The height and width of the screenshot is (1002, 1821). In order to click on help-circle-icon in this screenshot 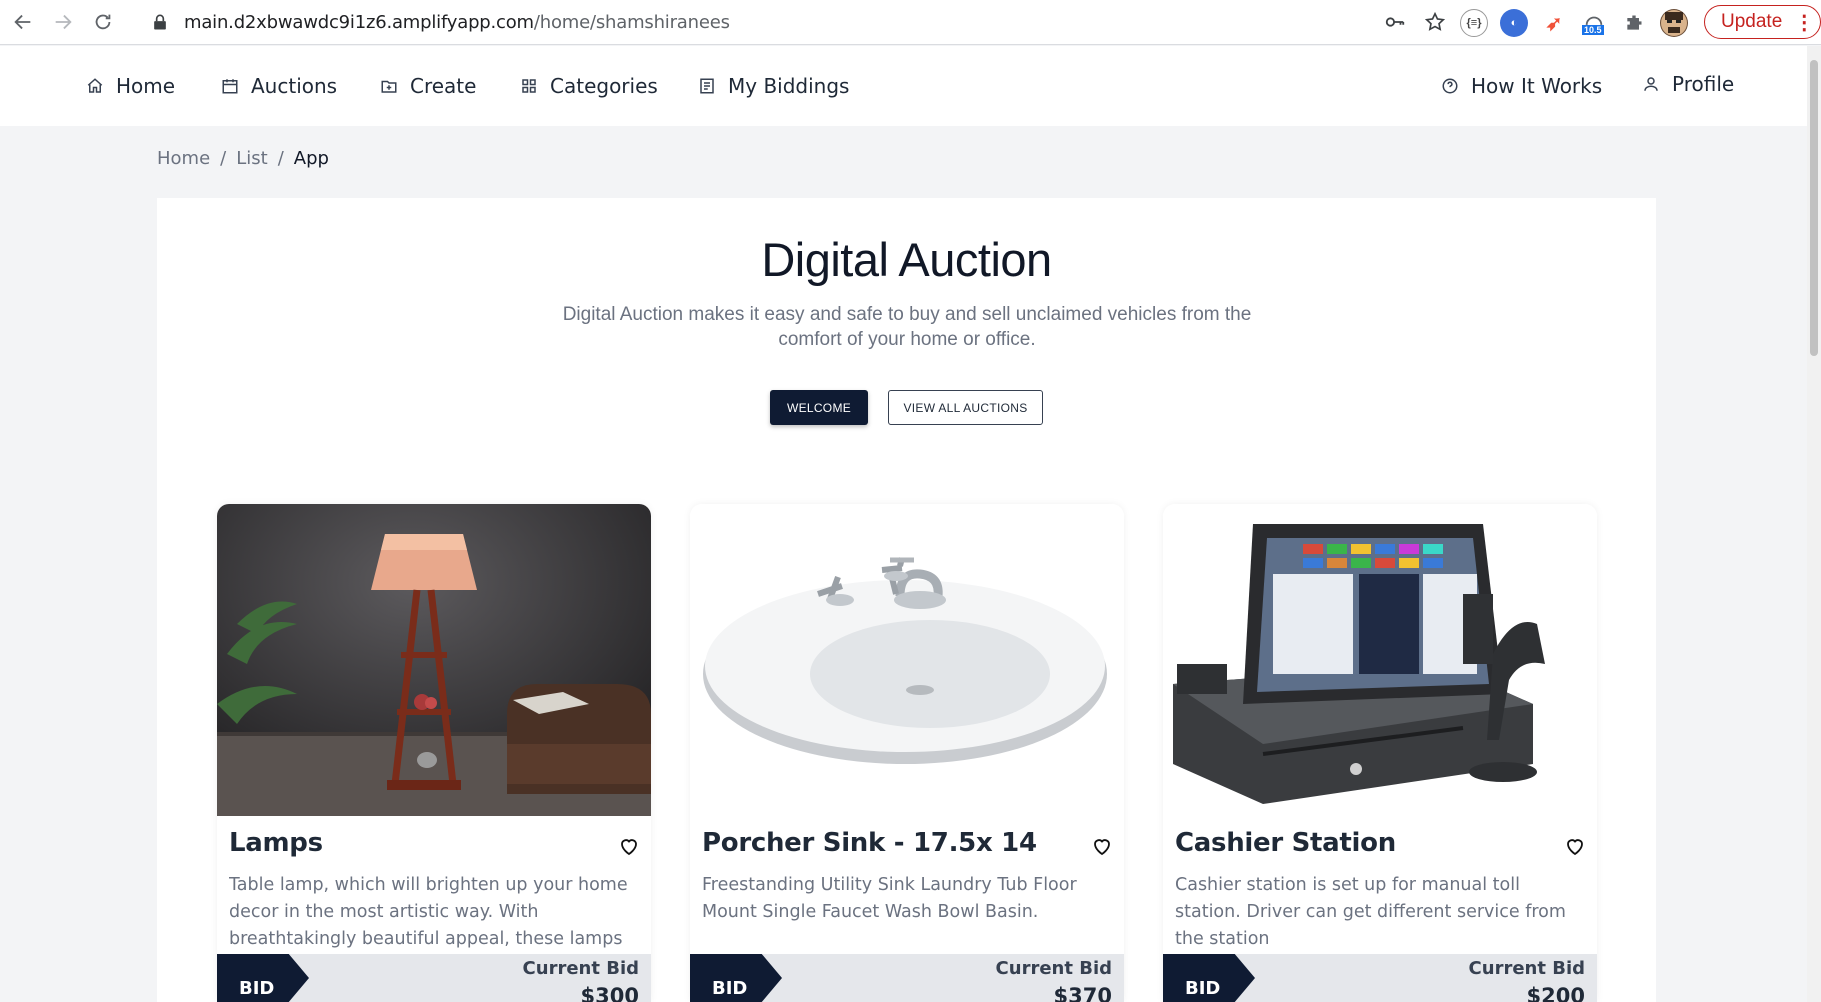, I will do `click(1450, 86)`.